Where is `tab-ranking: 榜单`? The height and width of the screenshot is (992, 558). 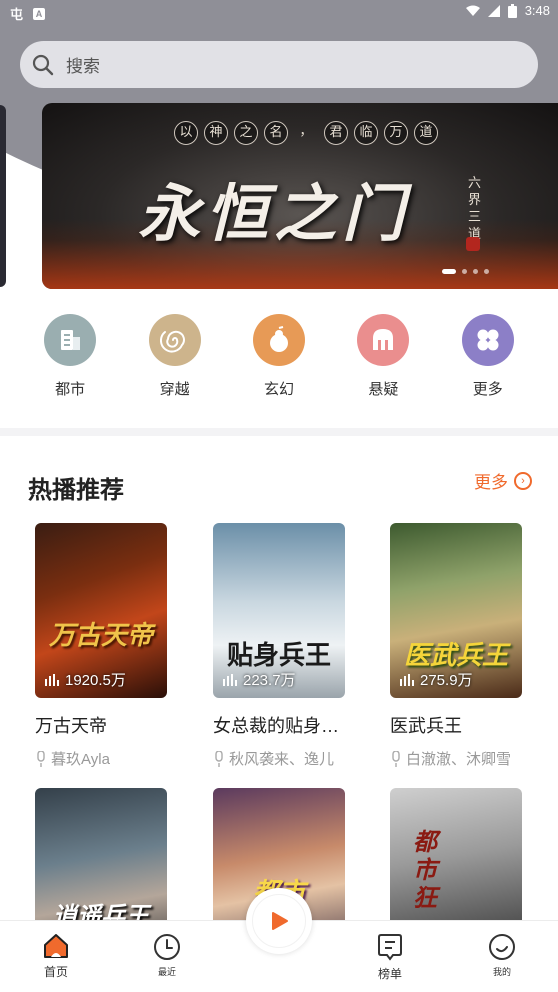
tab-ranking: 榜单 is located at coordinates (390, 957).